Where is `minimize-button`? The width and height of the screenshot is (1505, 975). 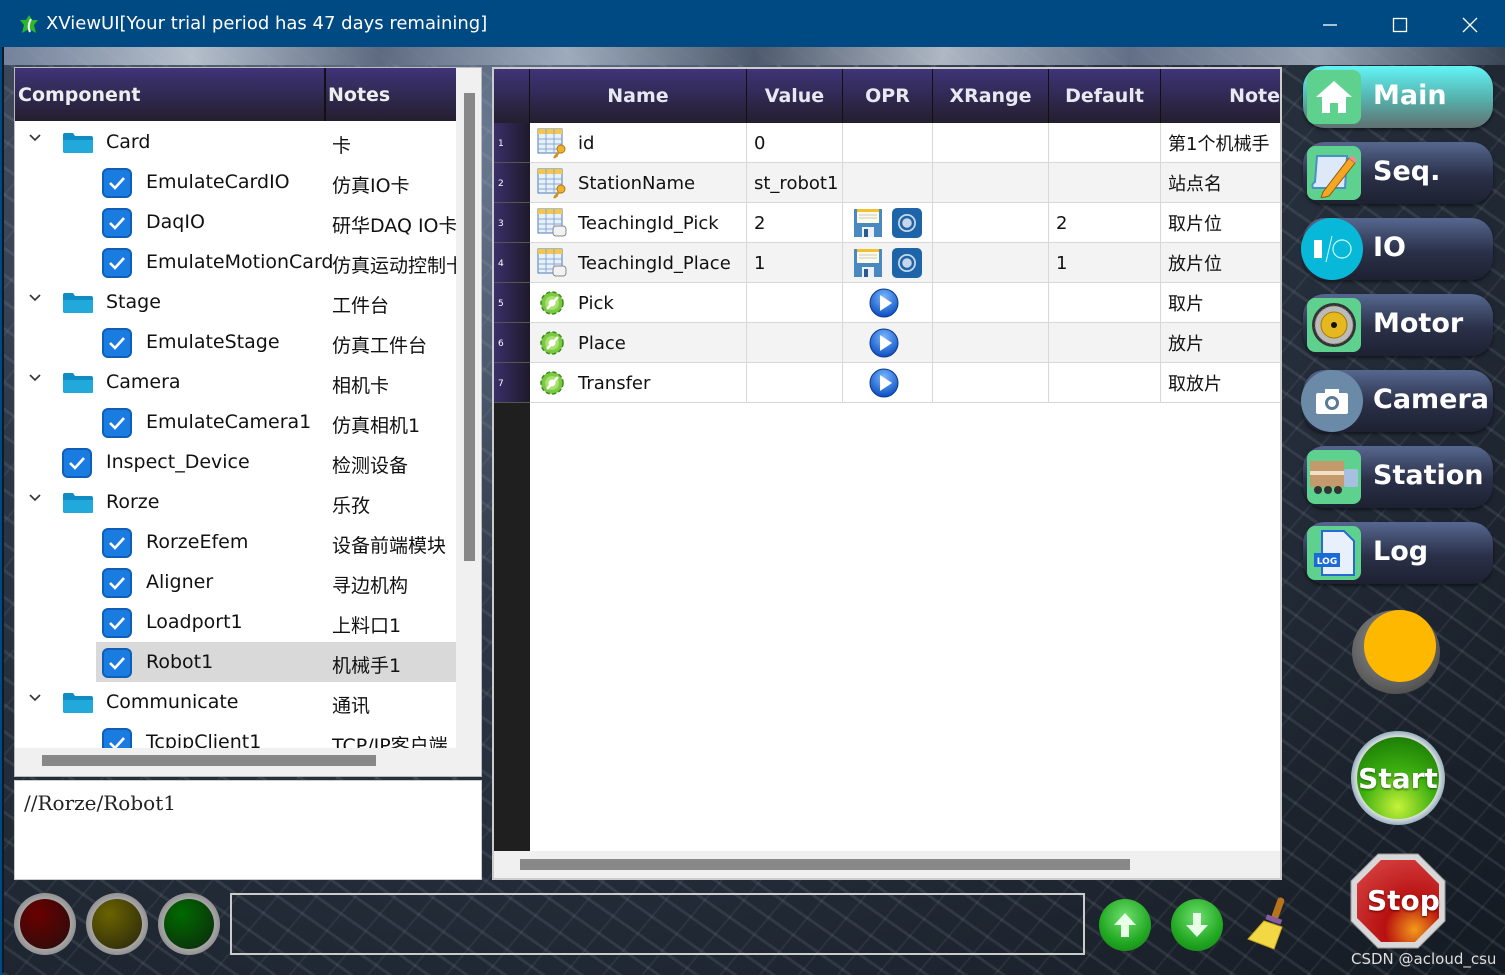 minimize-button is located at coordinates (1330, 24).